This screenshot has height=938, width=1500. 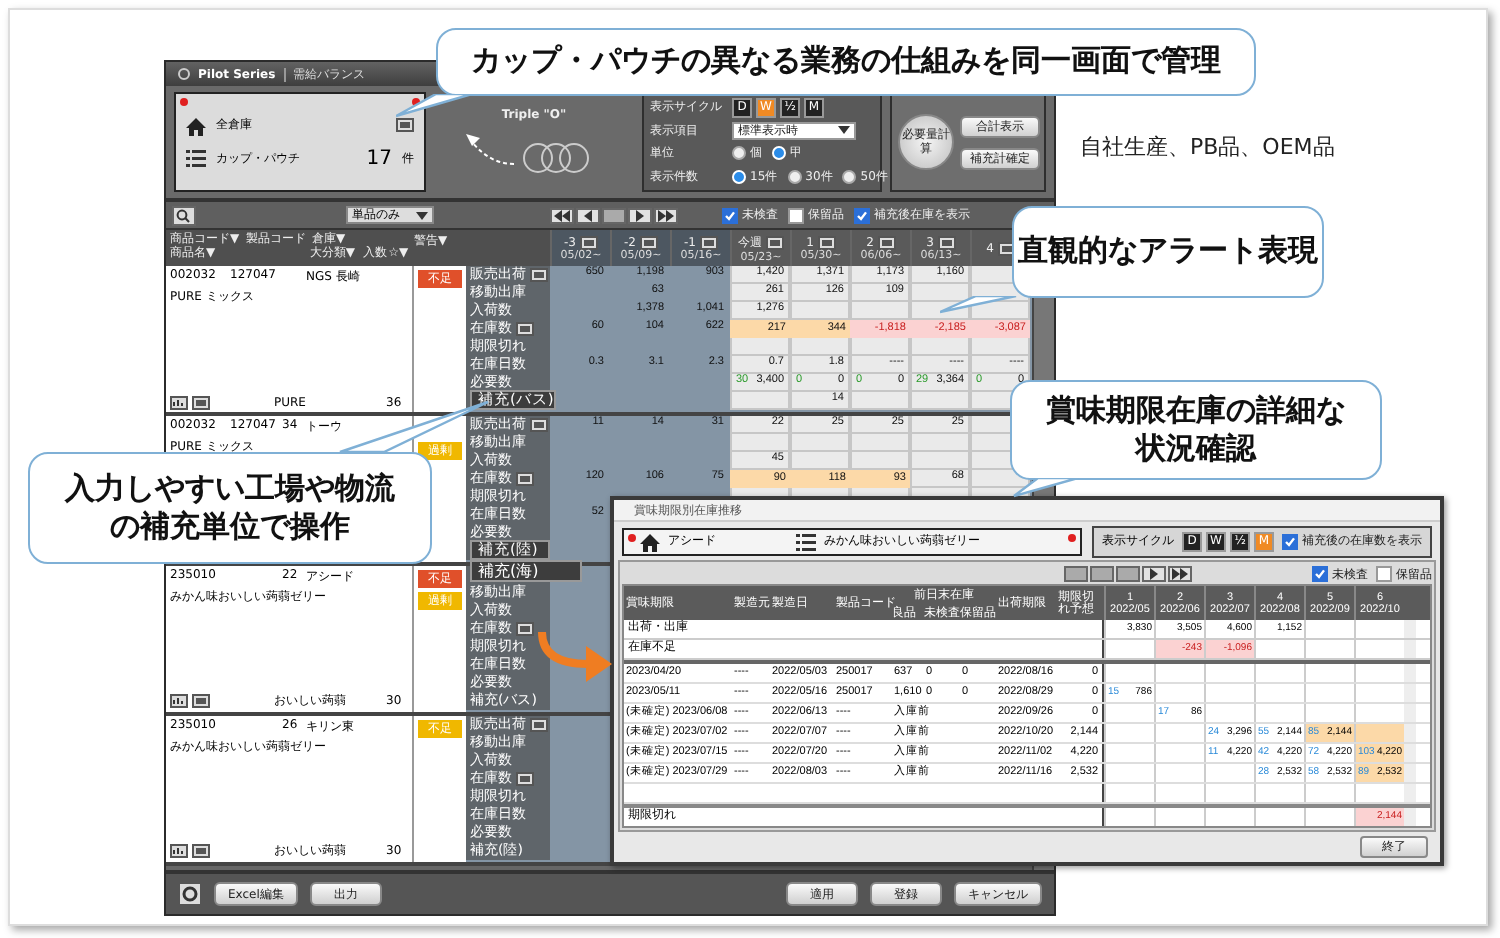 I want to click on curved-arrow, so click(x=576, y=656).